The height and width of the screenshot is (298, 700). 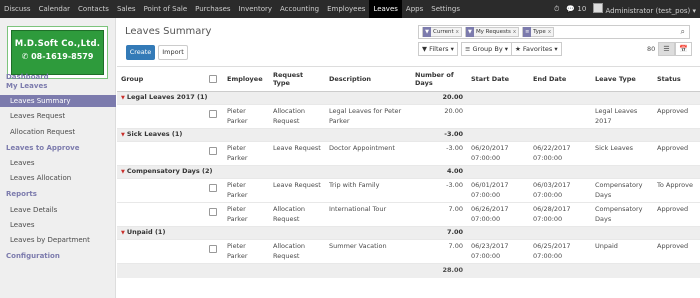 I want to click on sidebar-item-allocation-request: Allocation Request, so click(x=58, y=132).